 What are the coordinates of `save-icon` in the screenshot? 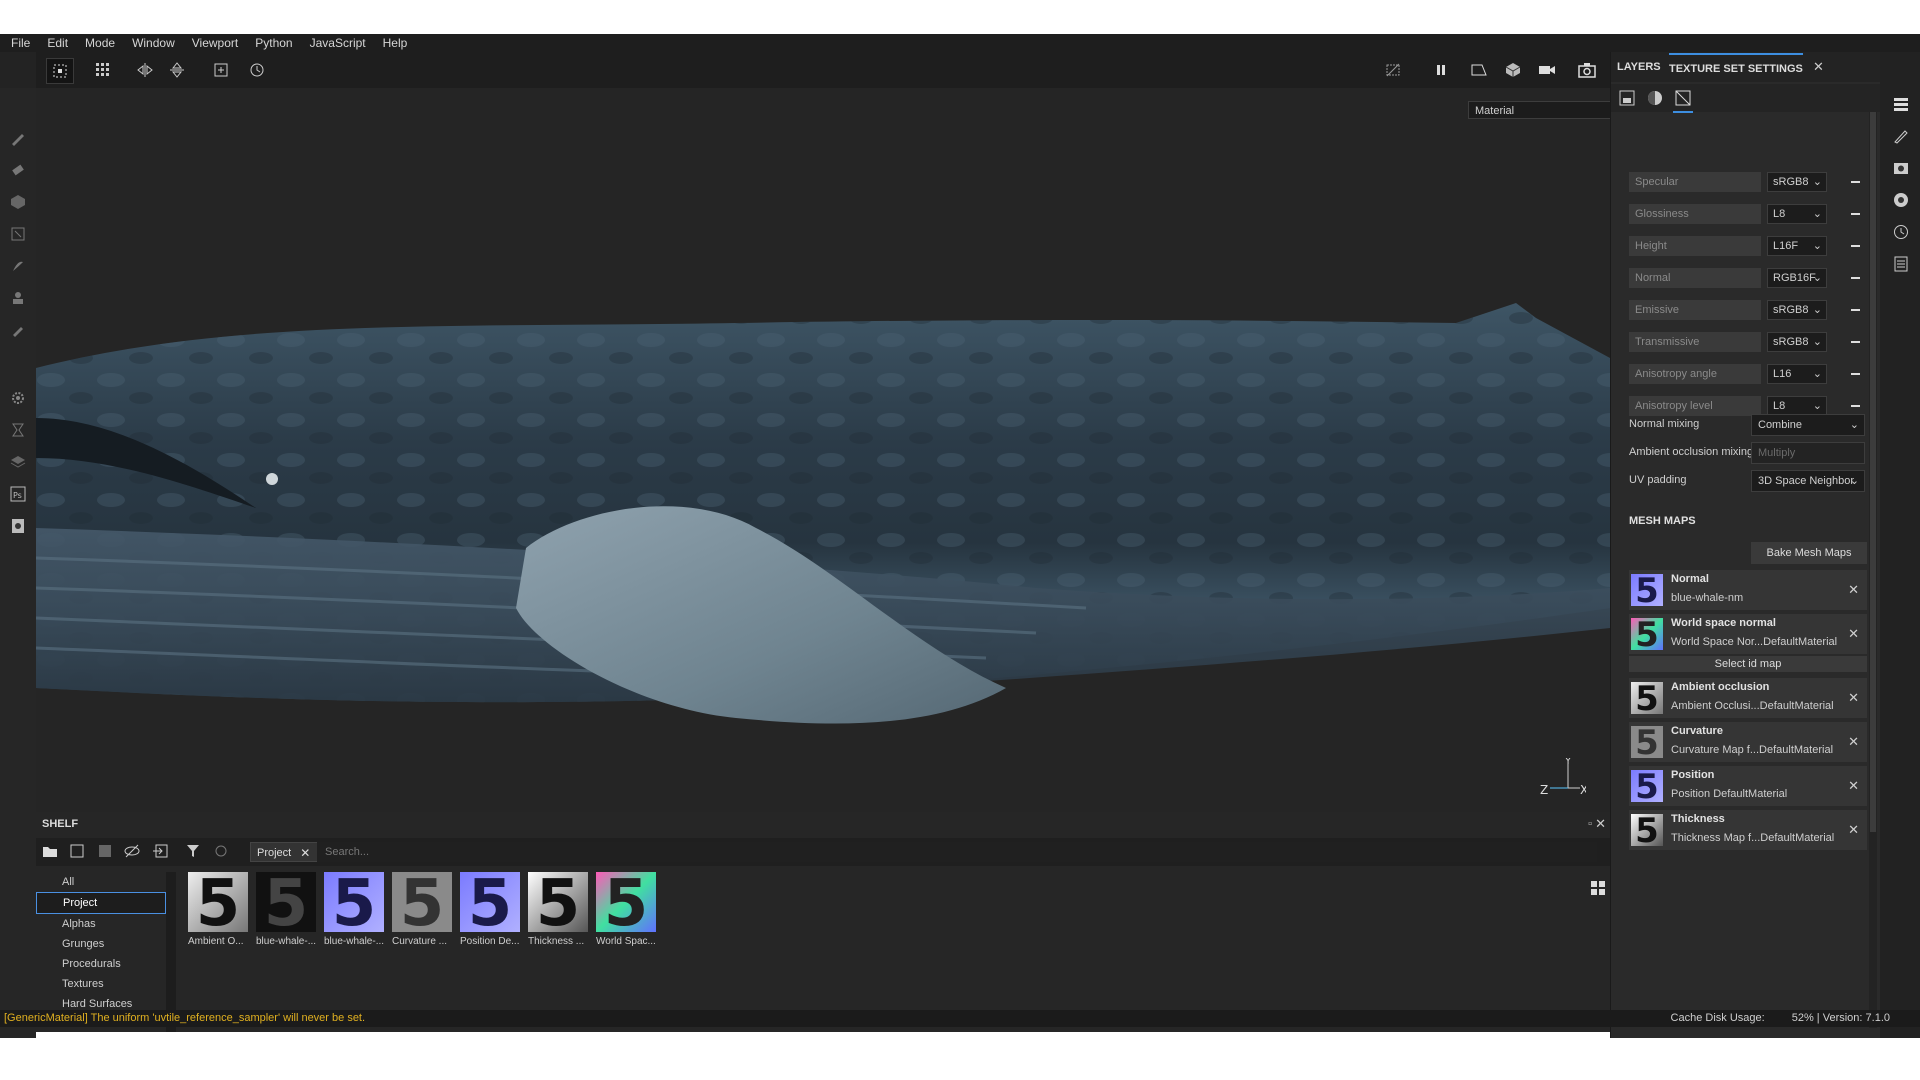 It's located at (105, 852).